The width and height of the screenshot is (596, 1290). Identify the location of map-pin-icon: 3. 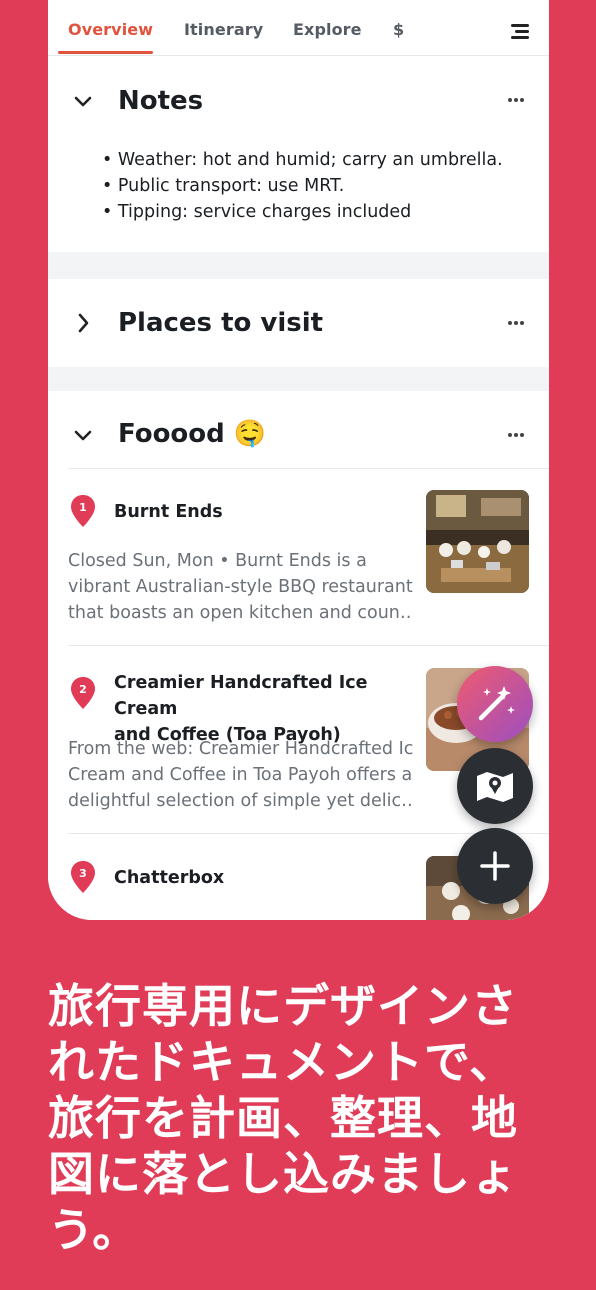
(83, 877).